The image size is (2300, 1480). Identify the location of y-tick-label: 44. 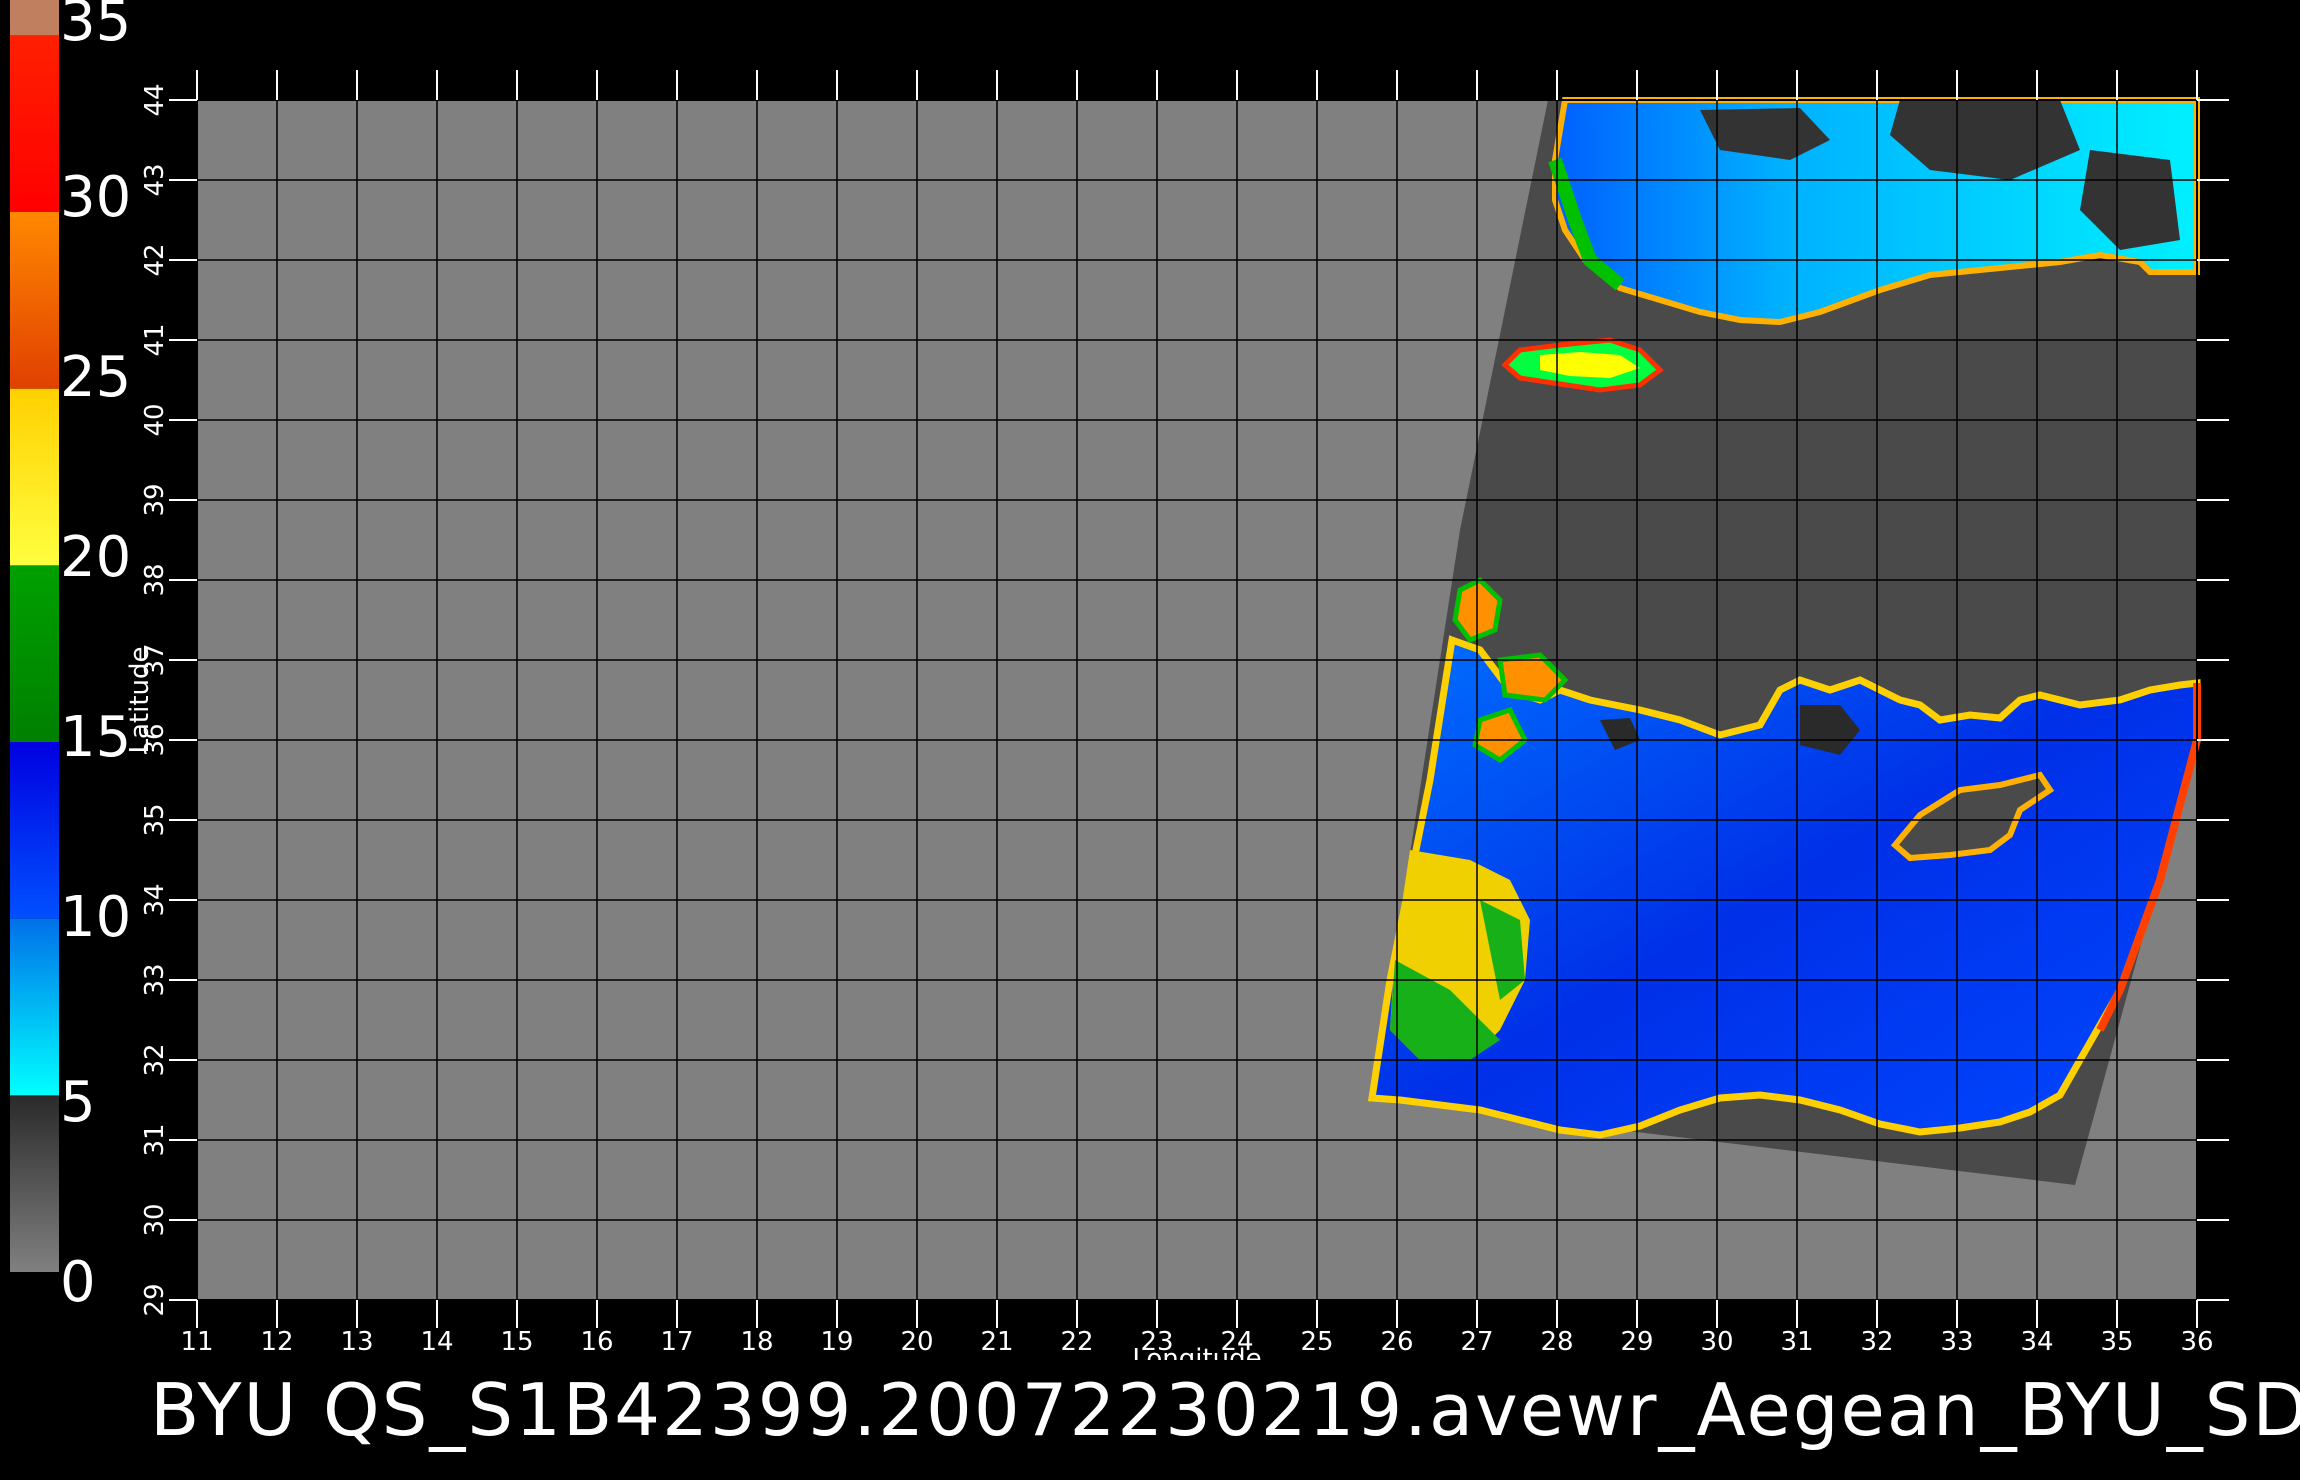
(155, 99).